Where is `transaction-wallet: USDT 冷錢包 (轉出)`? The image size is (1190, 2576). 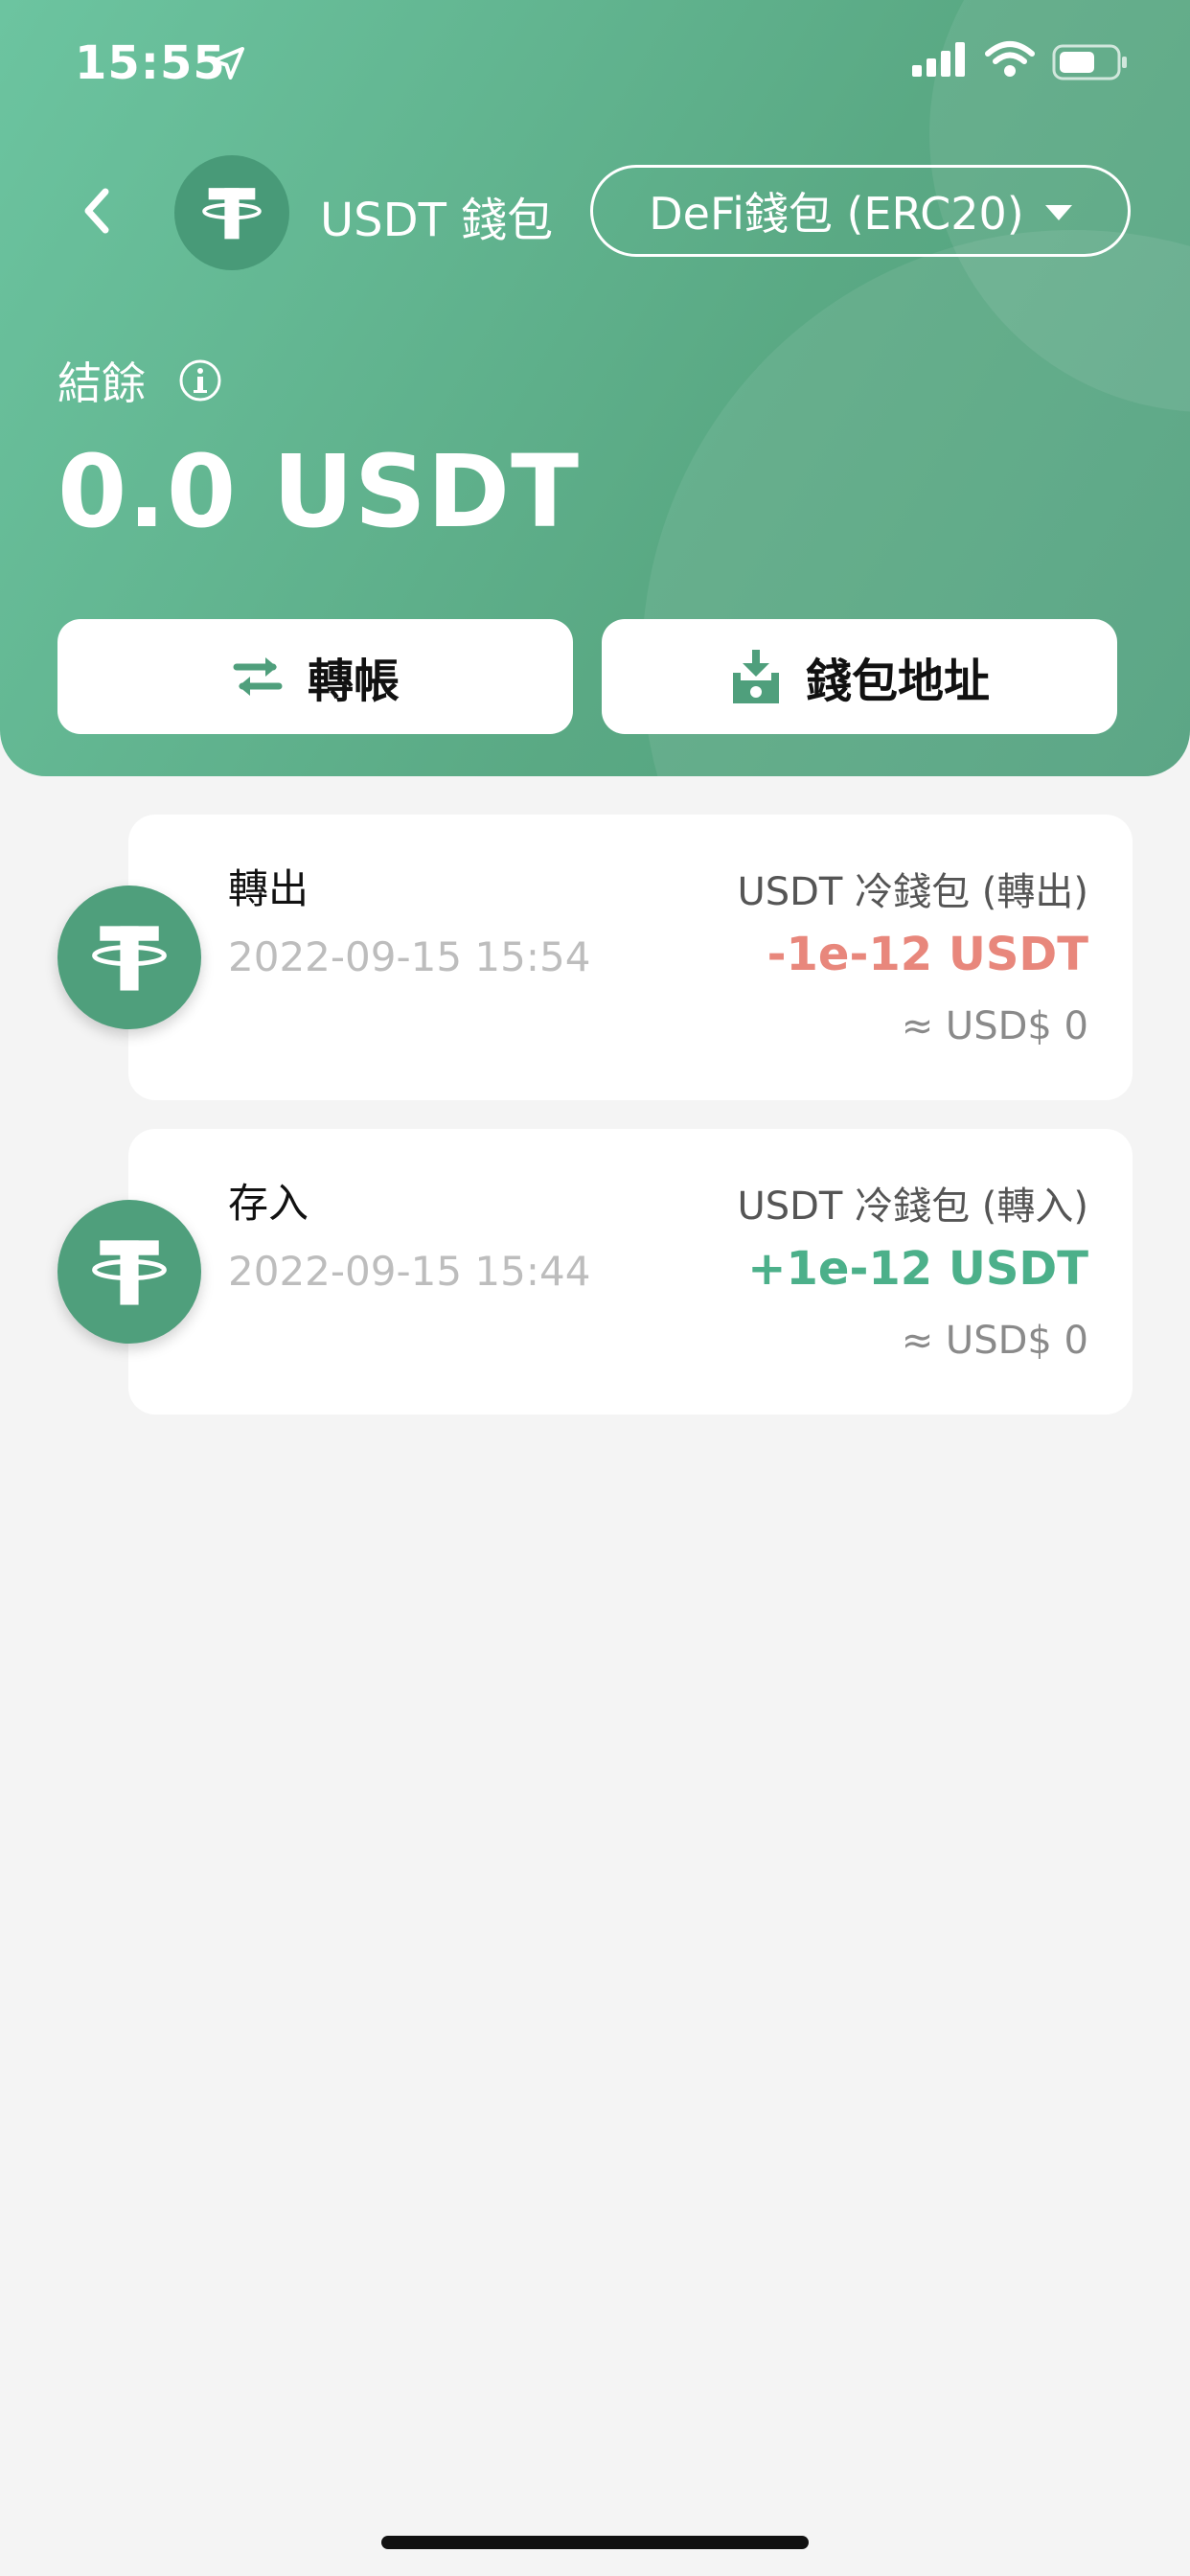
transaction-wallet: USDT 冷錢包 (轉出) is located at coordinates (913, 892).